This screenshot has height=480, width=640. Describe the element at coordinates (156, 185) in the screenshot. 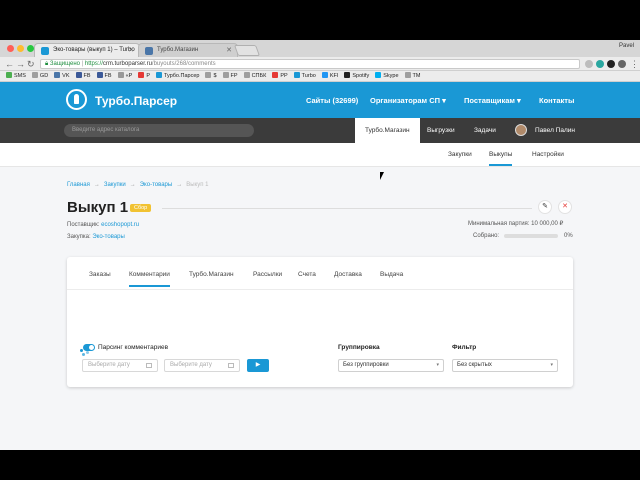

I see `breadcrumb-eco-goods: Эко-товары` at that location.